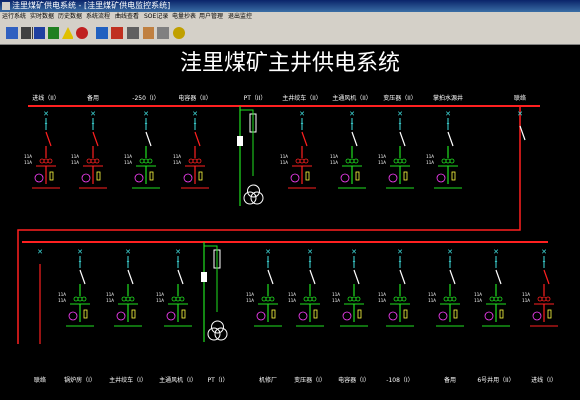 The width and height of the screenshot is (580, 400). What do you see at coordinates (250, 198) in the screenshot?
I see `top-pt-pt-coil` at bounding box center [250, 198].